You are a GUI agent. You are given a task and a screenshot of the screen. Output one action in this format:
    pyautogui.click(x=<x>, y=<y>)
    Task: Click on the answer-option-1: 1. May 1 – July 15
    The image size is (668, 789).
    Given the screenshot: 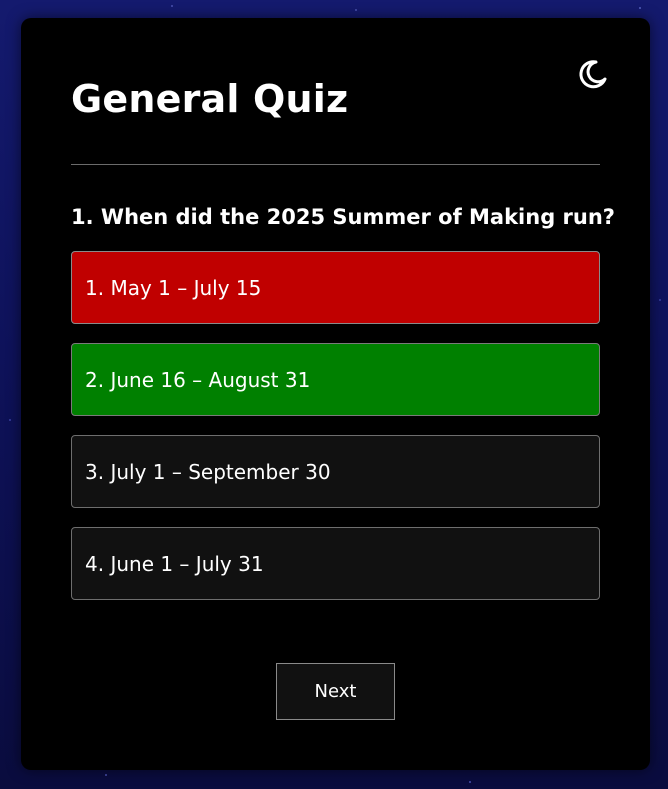 What is the action you would take?
    pyautogui.click(x=335, y=287)
    